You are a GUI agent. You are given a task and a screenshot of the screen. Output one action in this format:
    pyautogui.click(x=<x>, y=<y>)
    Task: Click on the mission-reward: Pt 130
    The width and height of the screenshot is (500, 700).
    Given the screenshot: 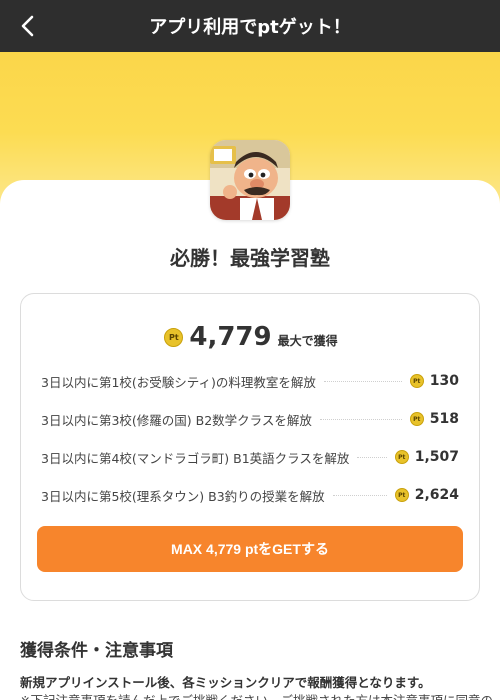 What is the action you would take?
    pyautogui.click(x=434, y=381)
    